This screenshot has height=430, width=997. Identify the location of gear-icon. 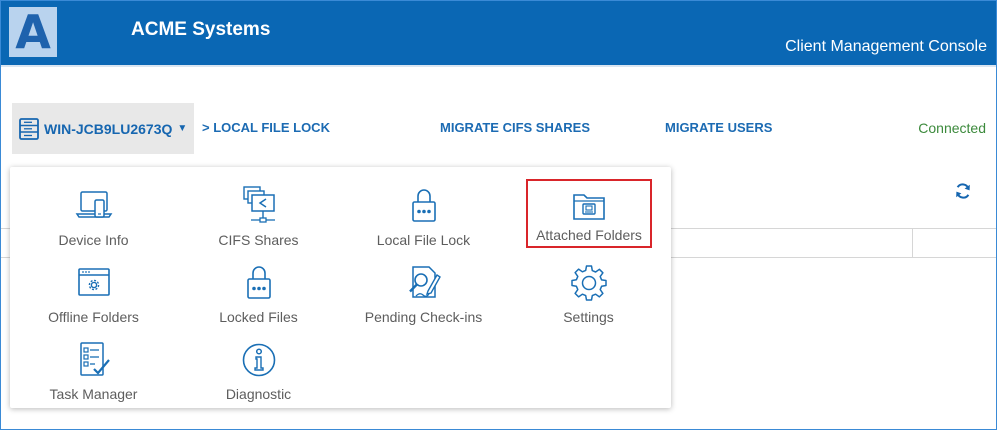
(588, 283).